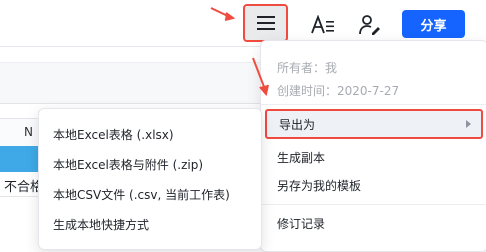 The width and height of the screenshot is (486, 252). I want to click on more-menu-button, so click(265, 23).